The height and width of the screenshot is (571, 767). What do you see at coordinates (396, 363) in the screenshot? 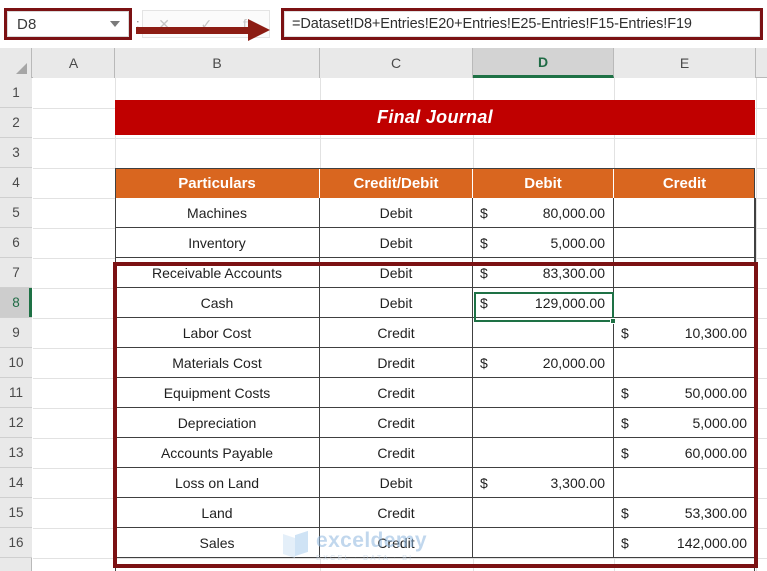
I see `cell-credit-debit-type: Dredit` at bounding box center [396, 363].